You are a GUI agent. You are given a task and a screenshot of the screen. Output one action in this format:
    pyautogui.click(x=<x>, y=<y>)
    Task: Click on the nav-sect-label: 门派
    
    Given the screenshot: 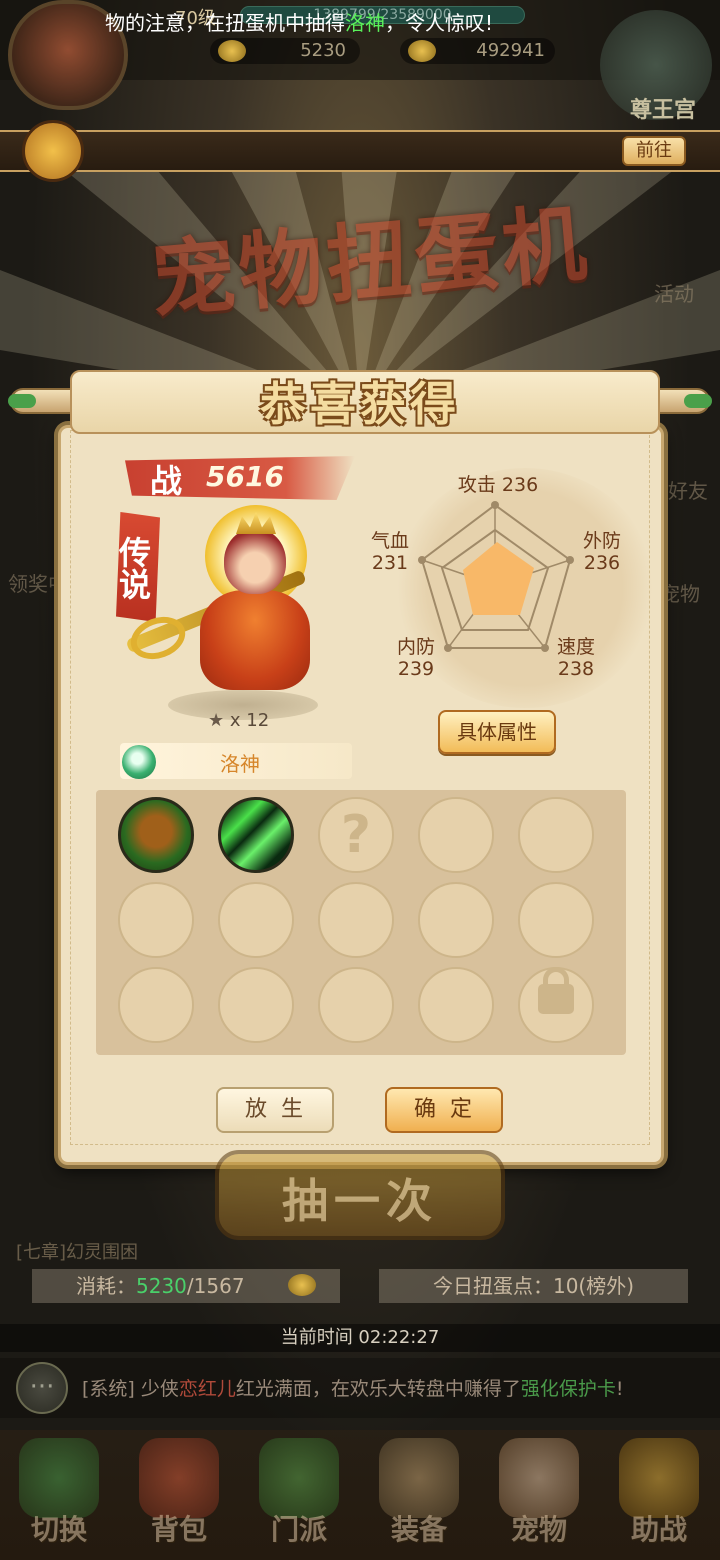 What is the action you would take?
    pyautogui.click(x=298, y=1529)
    